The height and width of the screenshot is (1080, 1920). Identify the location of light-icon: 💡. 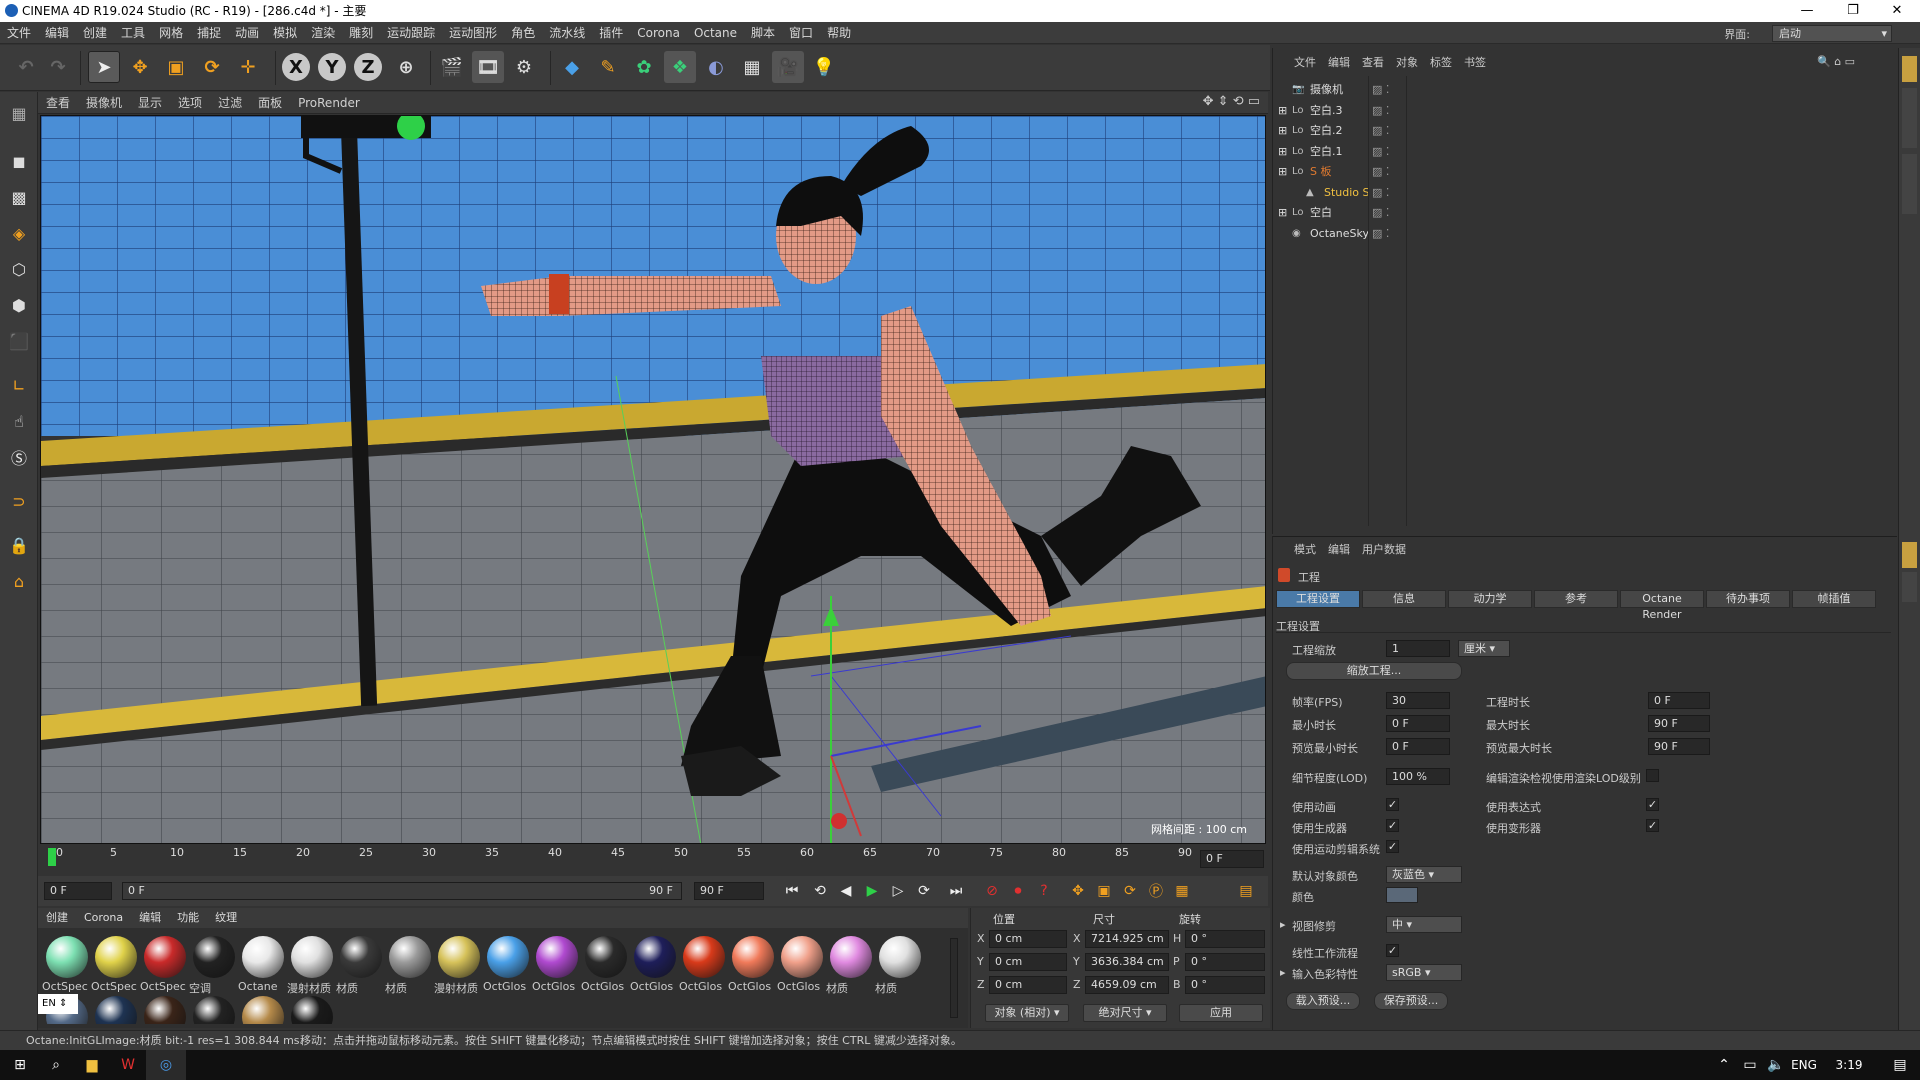
(824, 67).